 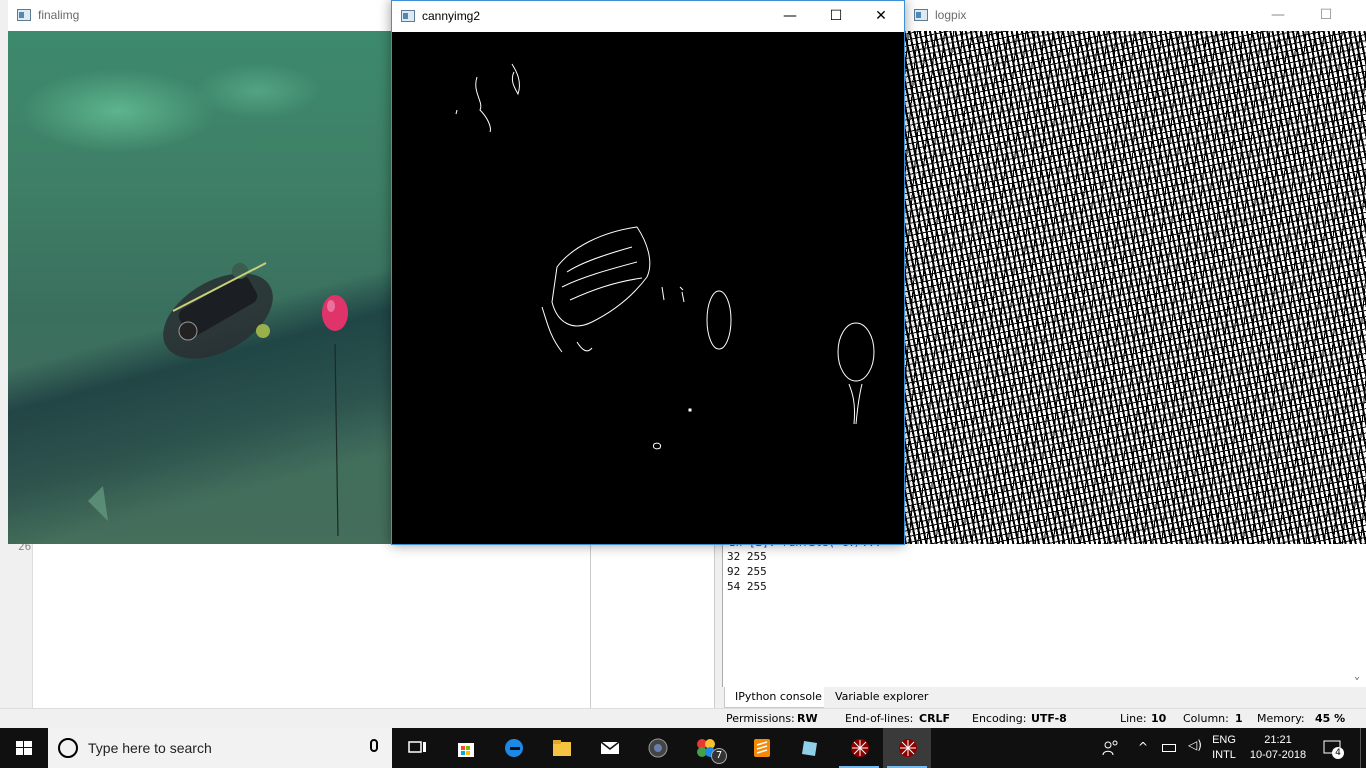 I want to click on clock-time: 21:21, so click(x=1278, y=740).